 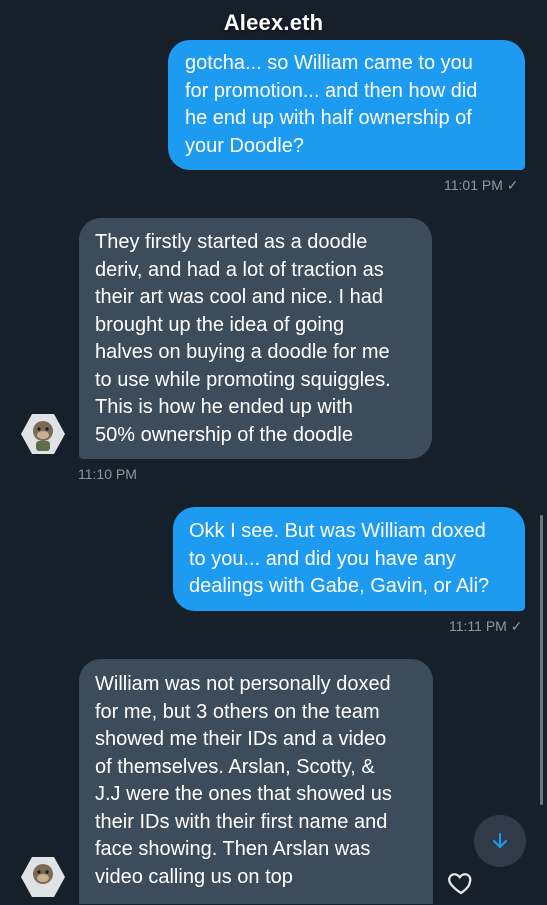 I want to click on arrow-down-icon, so click(x=500, y=840).